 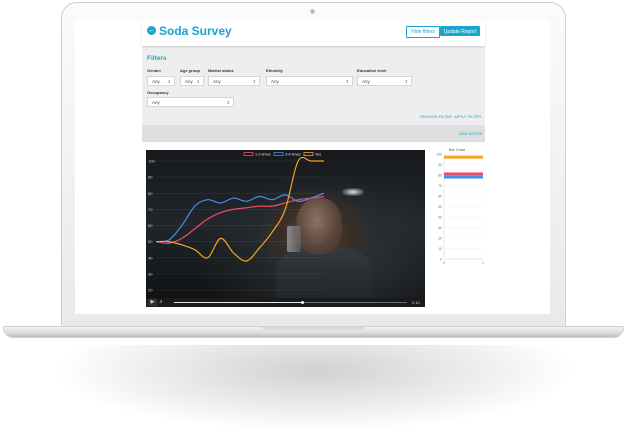 I want to click on legend-label: 3-4 times, so click(x=293, y=155).